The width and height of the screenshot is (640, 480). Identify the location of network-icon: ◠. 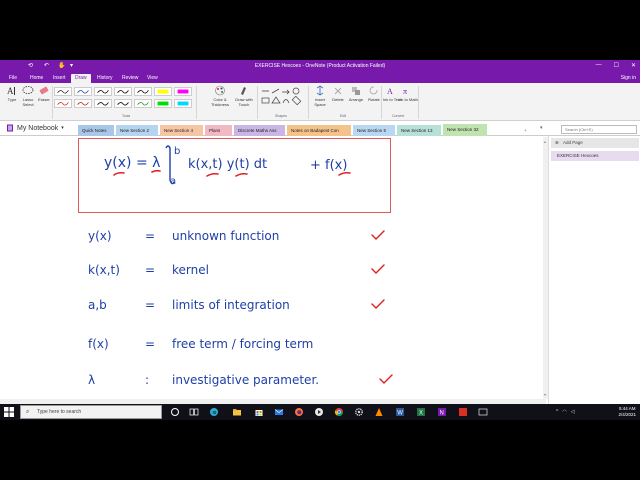
(564, 412).